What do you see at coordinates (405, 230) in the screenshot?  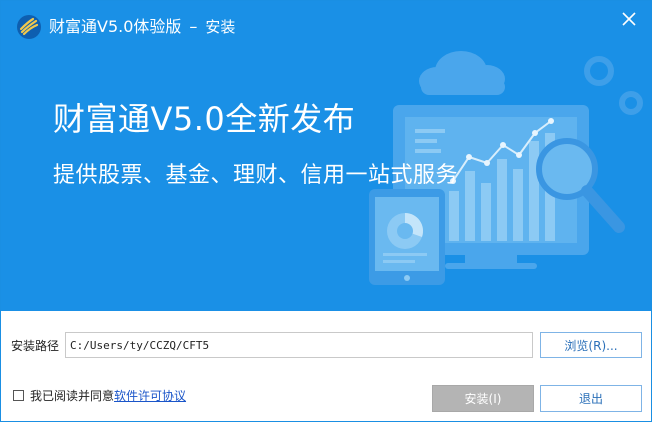 I see `pie-chart-icon` at bounding box center [405, 230].